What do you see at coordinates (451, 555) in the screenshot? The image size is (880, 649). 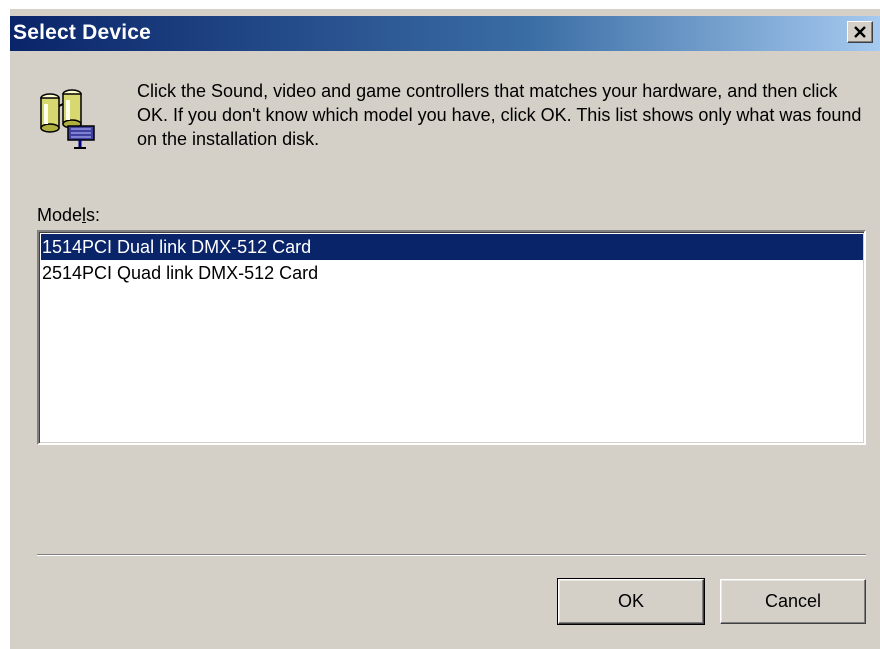 I see `separator` at bounding box center [451, 555].